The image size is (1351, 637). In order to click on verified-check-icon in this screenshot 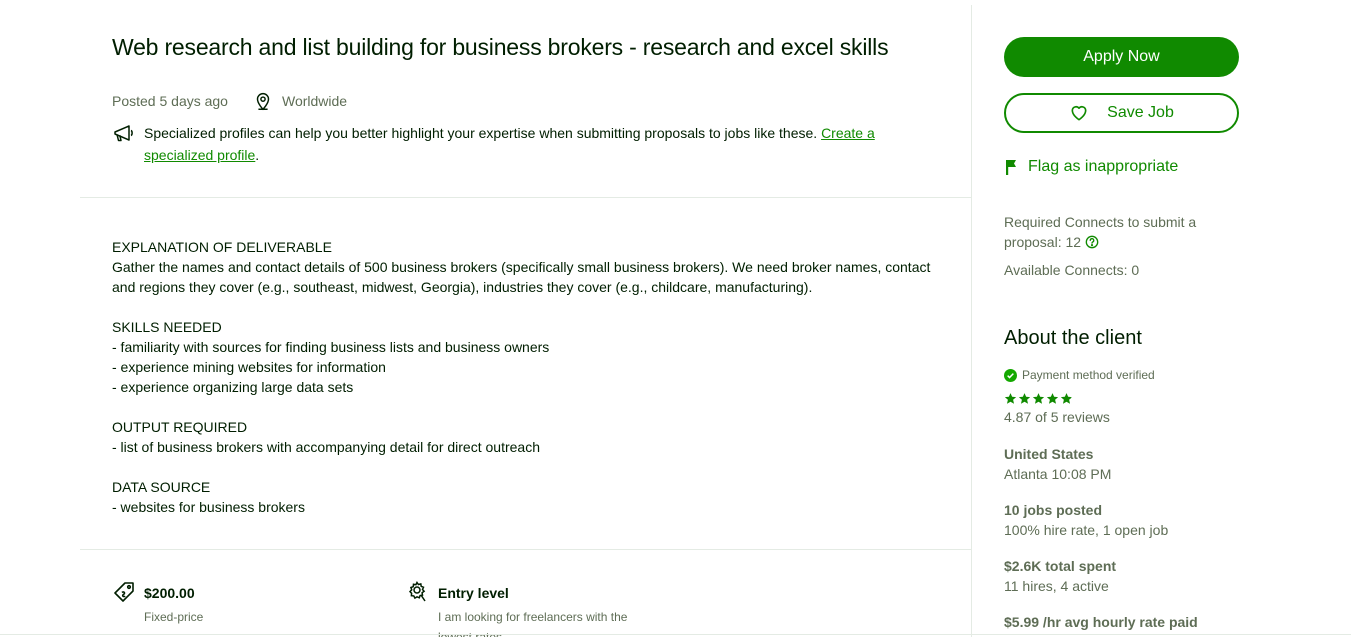, I will do `click(1010, 375)`.